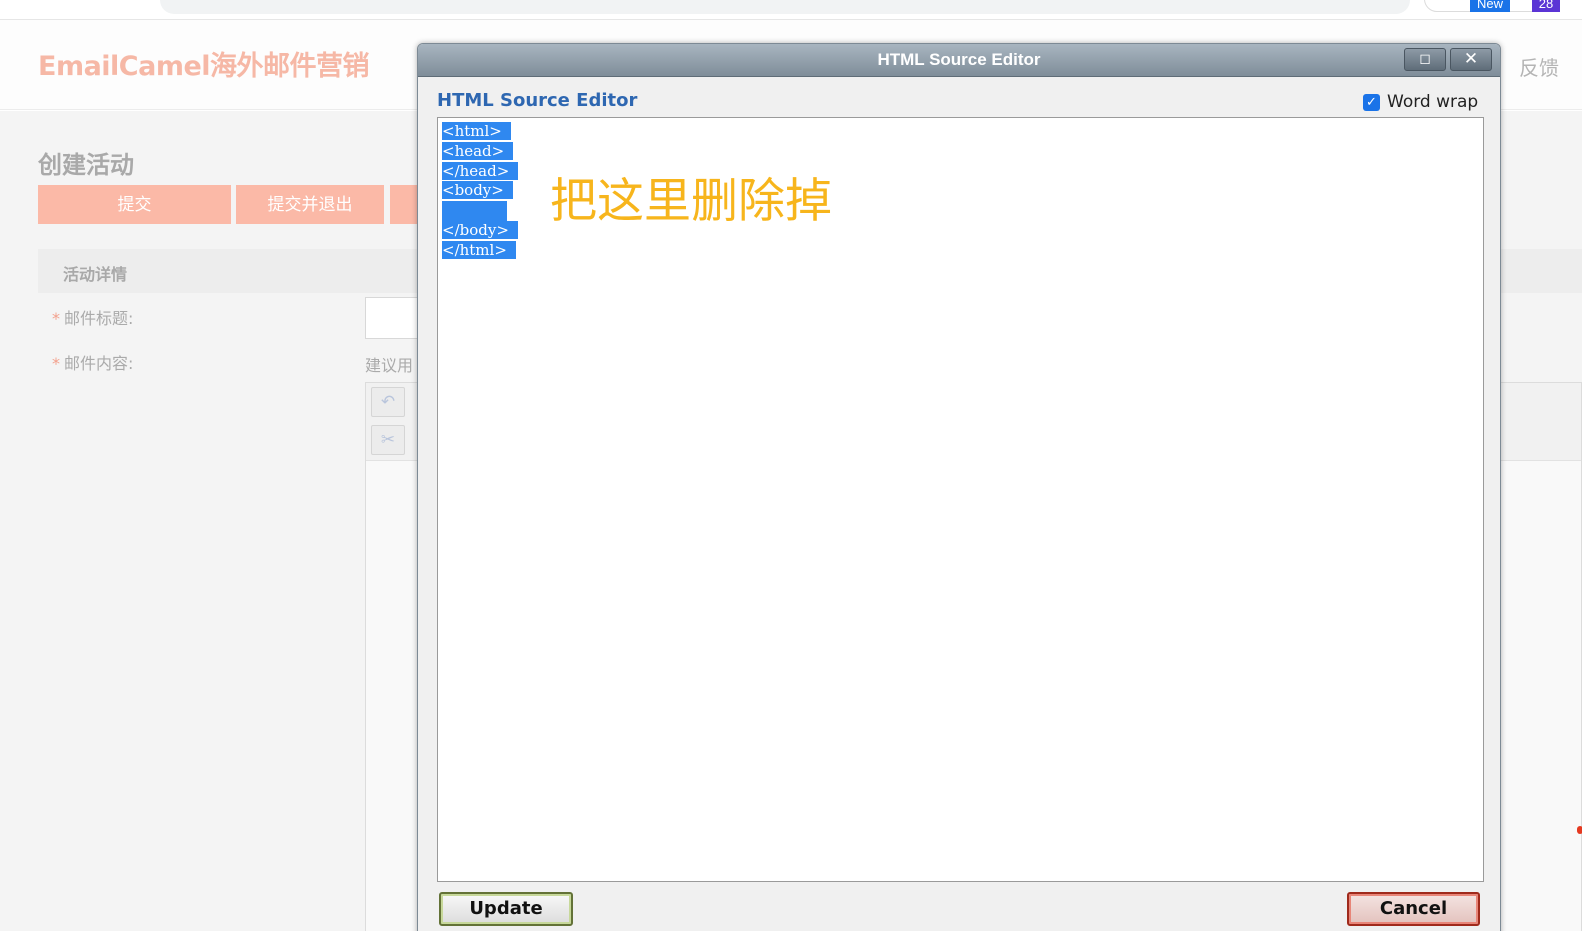 The height and width of the screenshot is (931, 1582). I want to click on selected-code-text: <html>, so click(476, 131).